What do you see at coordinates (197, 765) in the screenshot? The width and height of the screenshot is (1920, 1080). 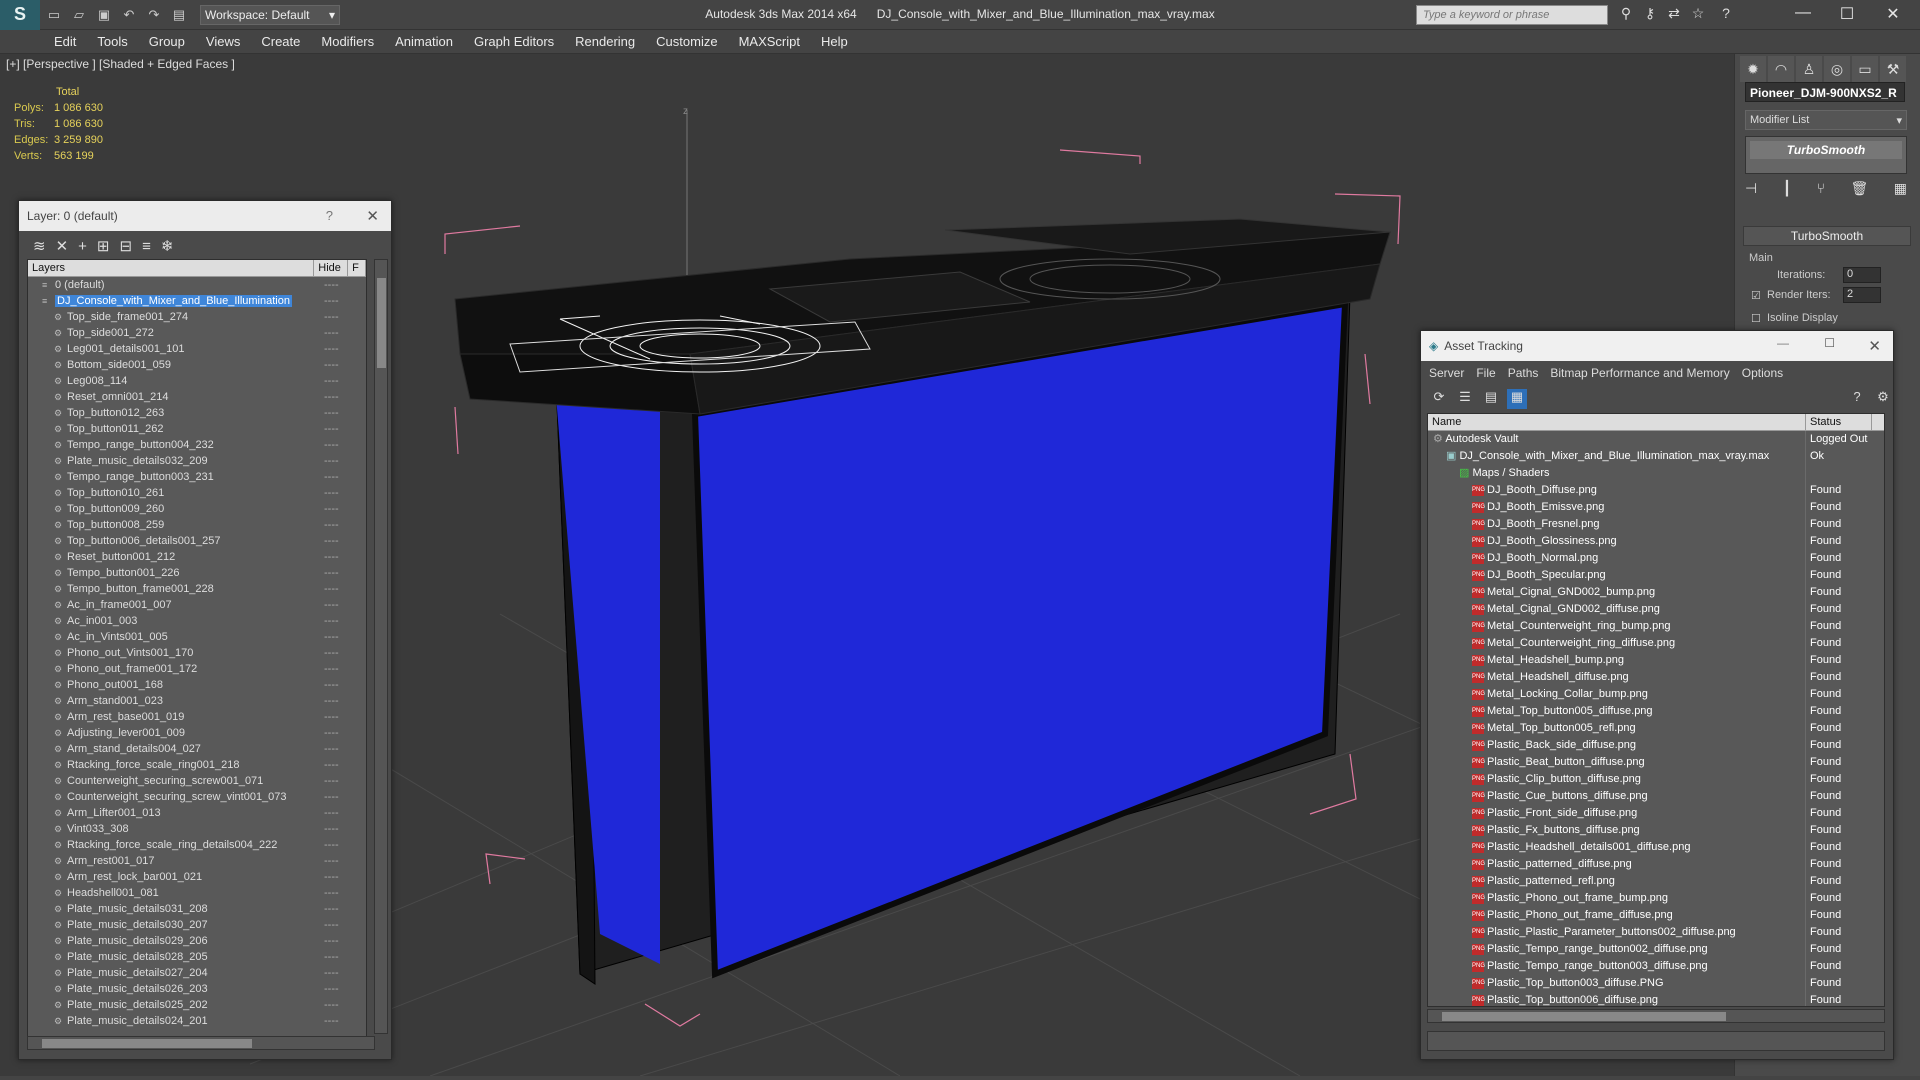 I see `layer-row: ⚙ Rtacking_force_scale_ring001_218 ----` at bounding box center [197, 765].